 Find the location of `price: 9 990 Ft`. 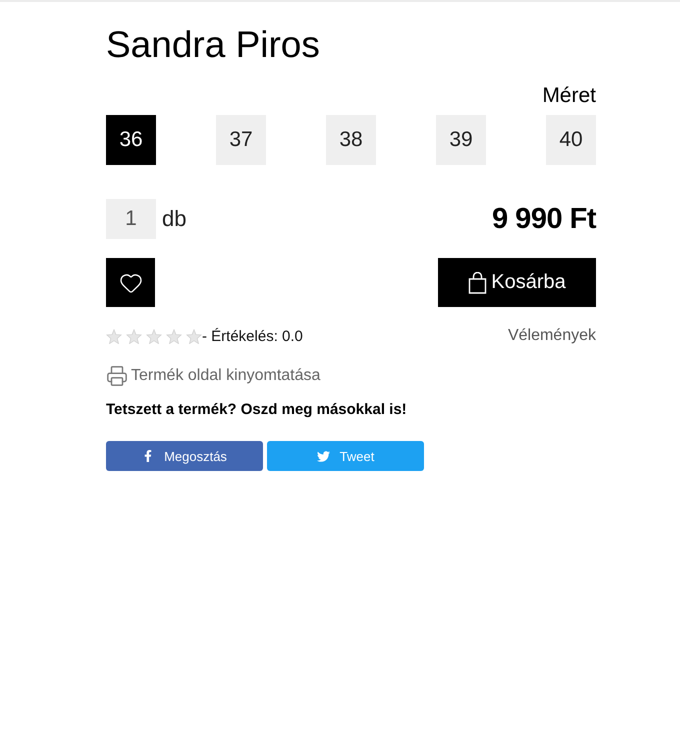

price: 9 990 Ft is located at coordinates (544, 219).